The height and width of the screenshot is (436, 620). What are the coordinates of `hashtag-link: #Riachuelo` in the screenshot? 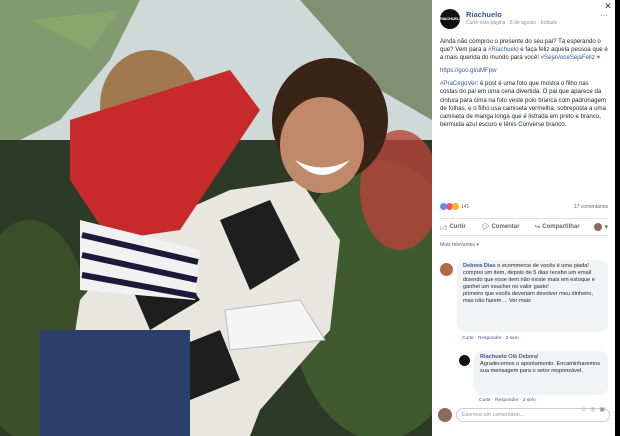 It's located at (503, 49).